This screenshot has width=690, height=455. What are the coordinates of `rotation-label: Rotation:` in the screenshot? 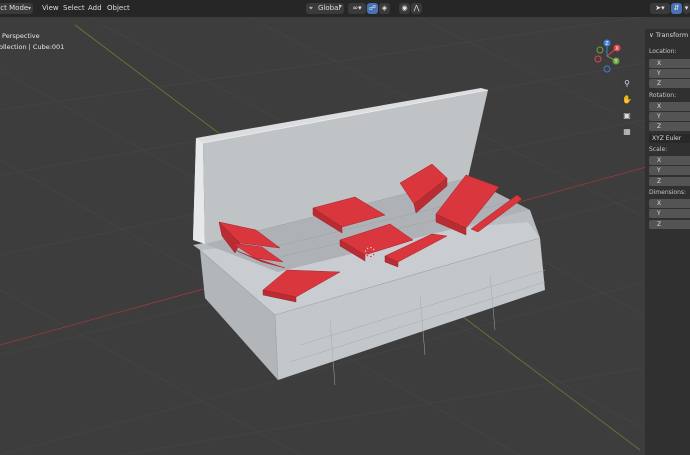 It's located at (663, 95).